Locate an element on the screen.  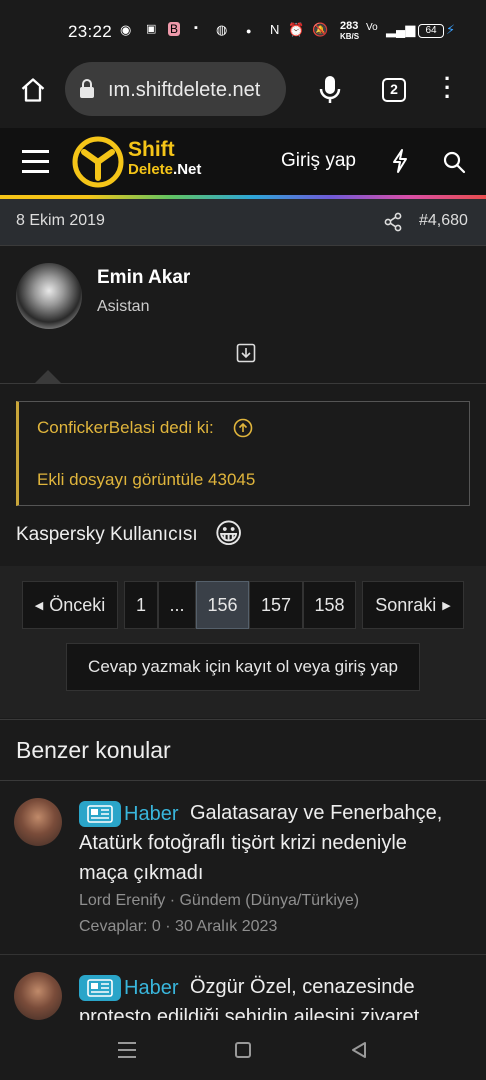
back-nav-icon is located at coordinates (359, 1050).